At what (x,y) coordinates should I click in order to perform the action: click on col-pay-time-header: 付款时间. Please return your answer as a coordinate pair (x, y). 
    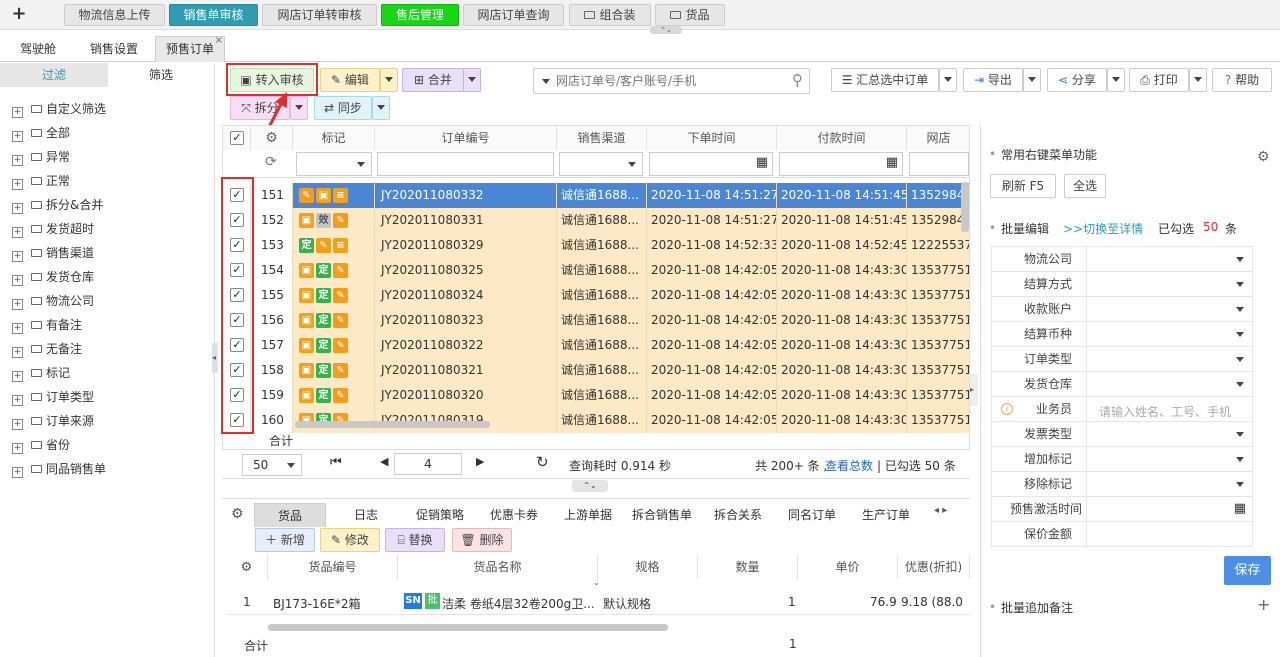
    Looking at the image, I should click on (842, 138).